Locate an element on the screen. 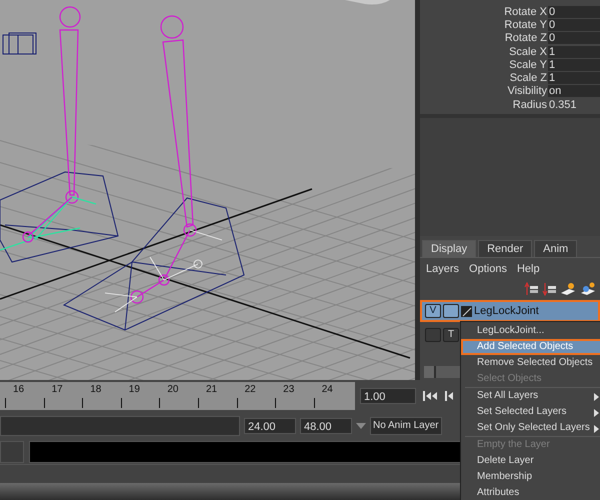  channel-value: 0.351 is located at coordinates (563, 104).